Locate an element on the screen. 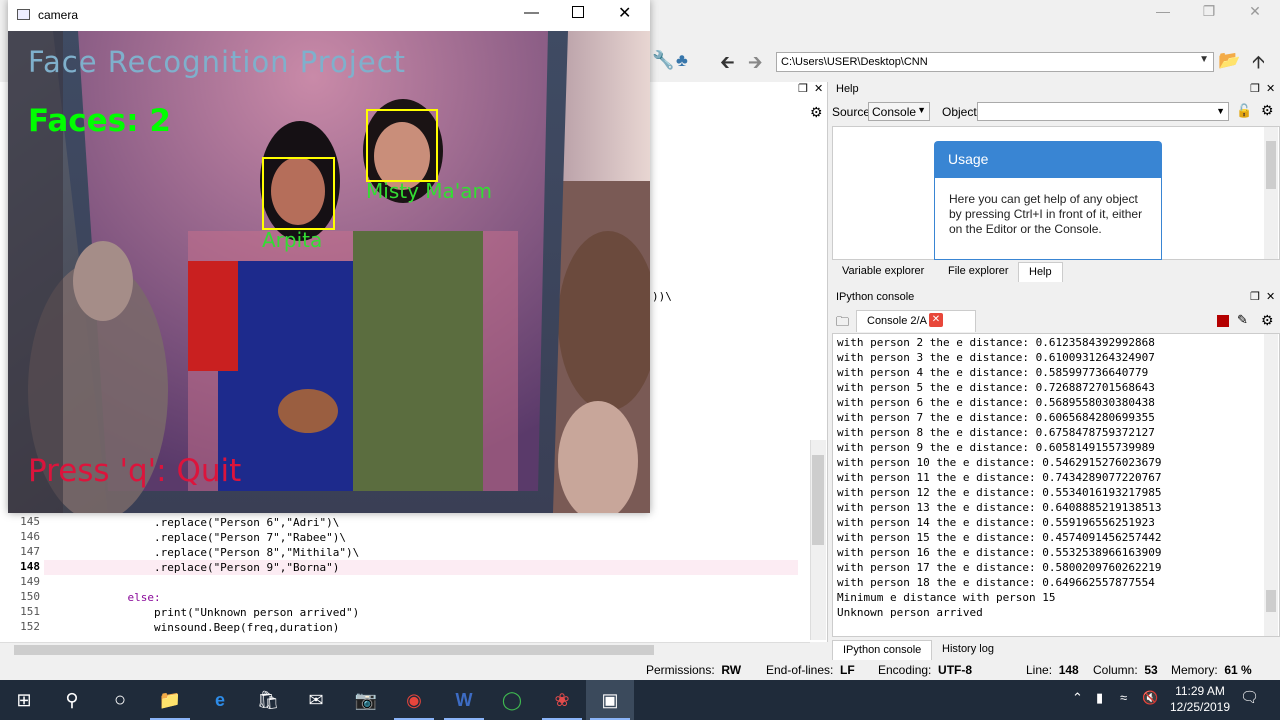  chevron-up-icon: ⌃ is located at coordinates (1077, 698).